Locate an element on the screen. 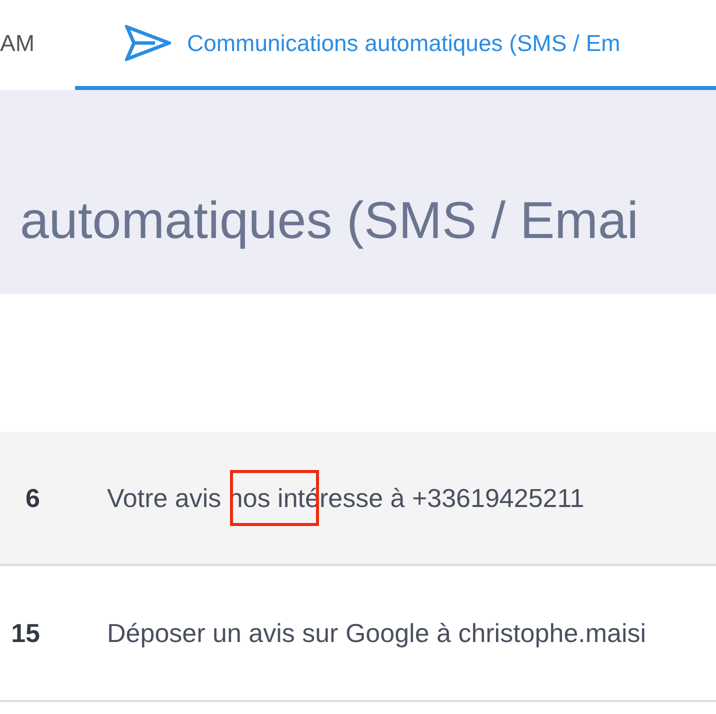  table-cell-text: Déposer un avis sur Google à christophe.maisi is located at coordinates (376, 633).